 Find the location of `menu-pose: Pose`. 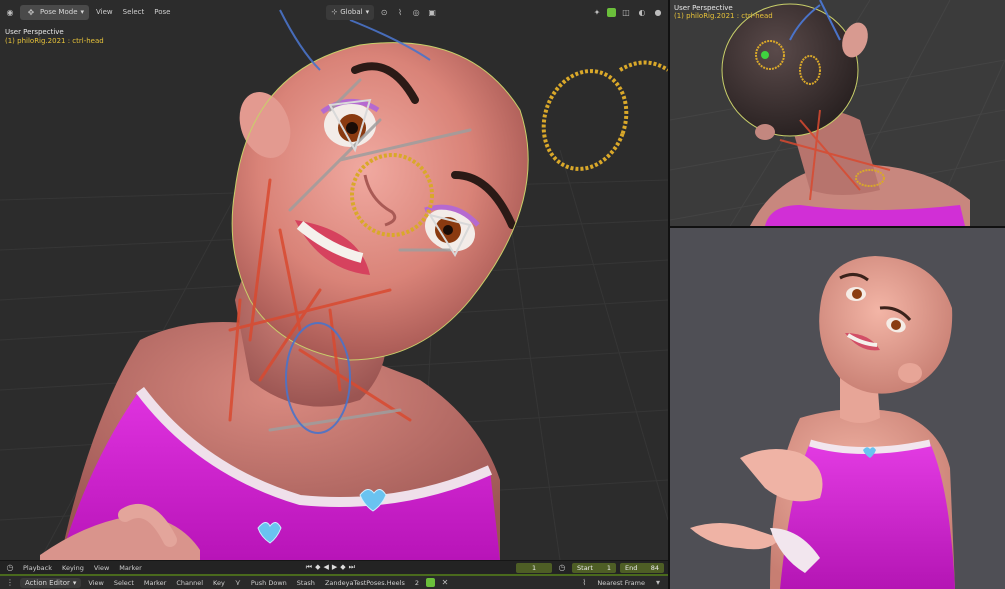

menu-pose: Pose is located at coordinates (162, 12).